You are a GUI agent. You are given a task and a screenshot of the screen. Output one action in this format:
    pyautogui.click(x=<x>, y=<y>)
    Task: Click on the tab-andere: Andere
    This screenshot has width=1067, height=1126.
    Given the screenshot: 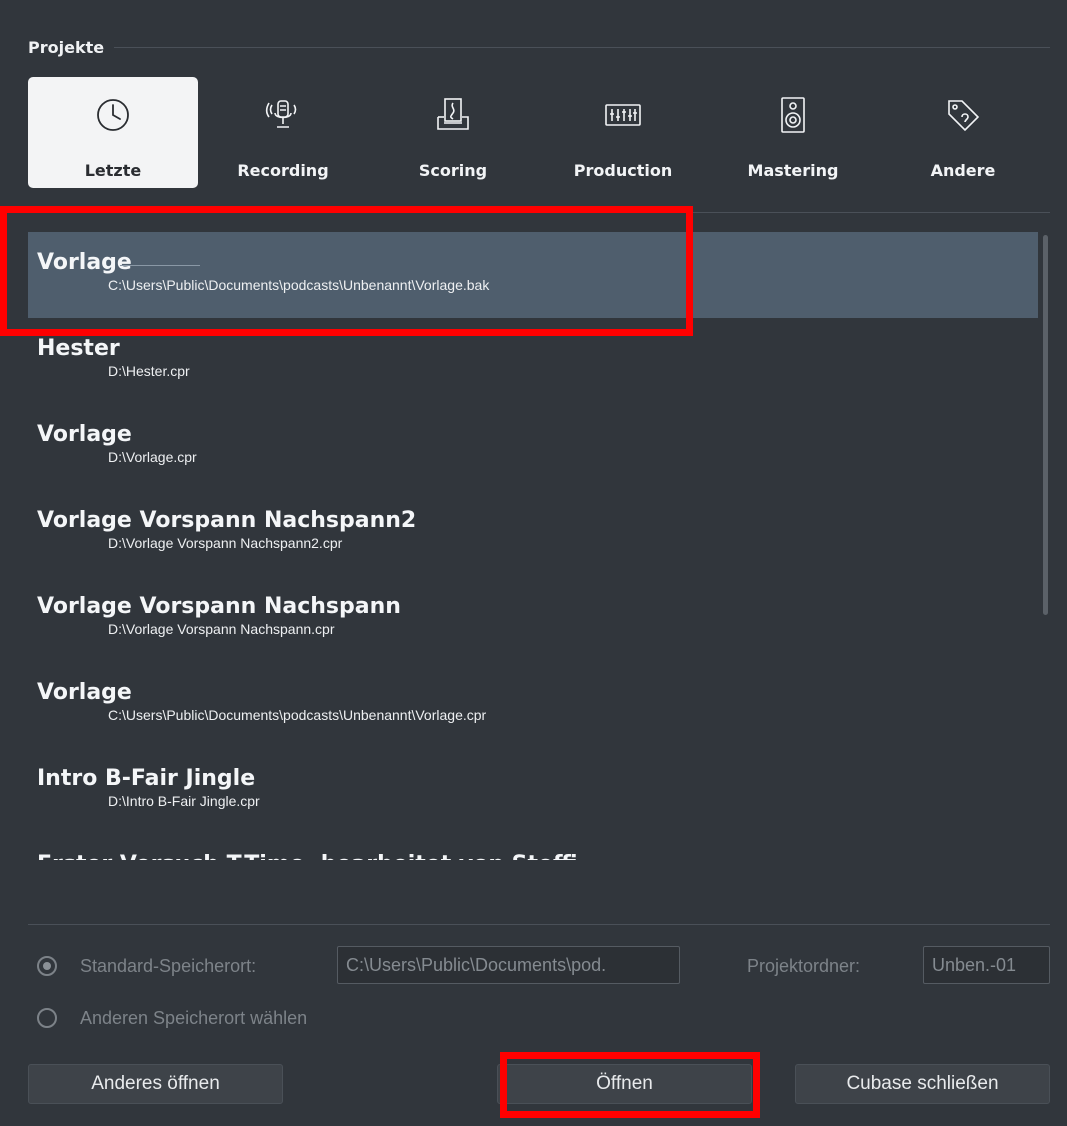 What is the action you would take?
    pyautogui.click(x=963, y=132)
    